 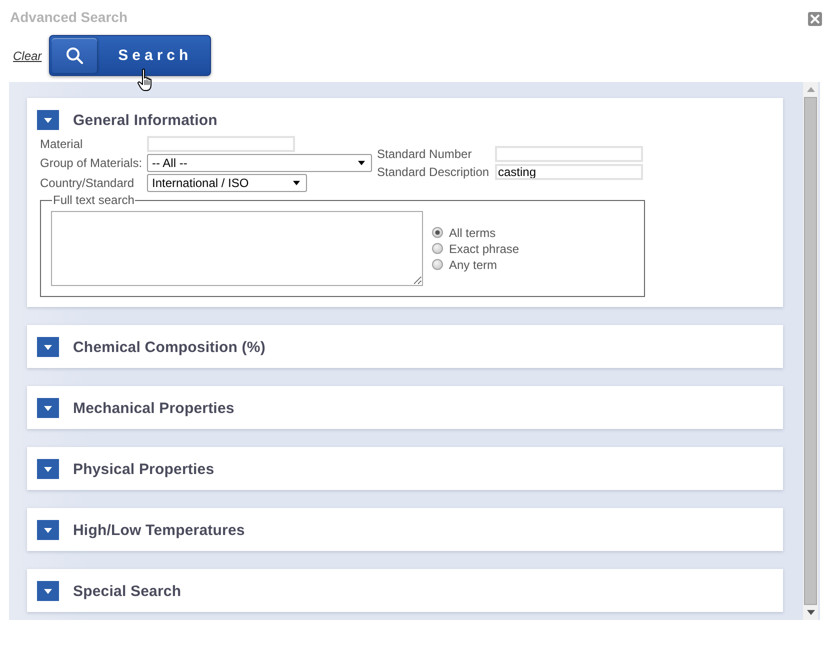 I want to click on group-legend: Full text search, so click(x=94, y=200).